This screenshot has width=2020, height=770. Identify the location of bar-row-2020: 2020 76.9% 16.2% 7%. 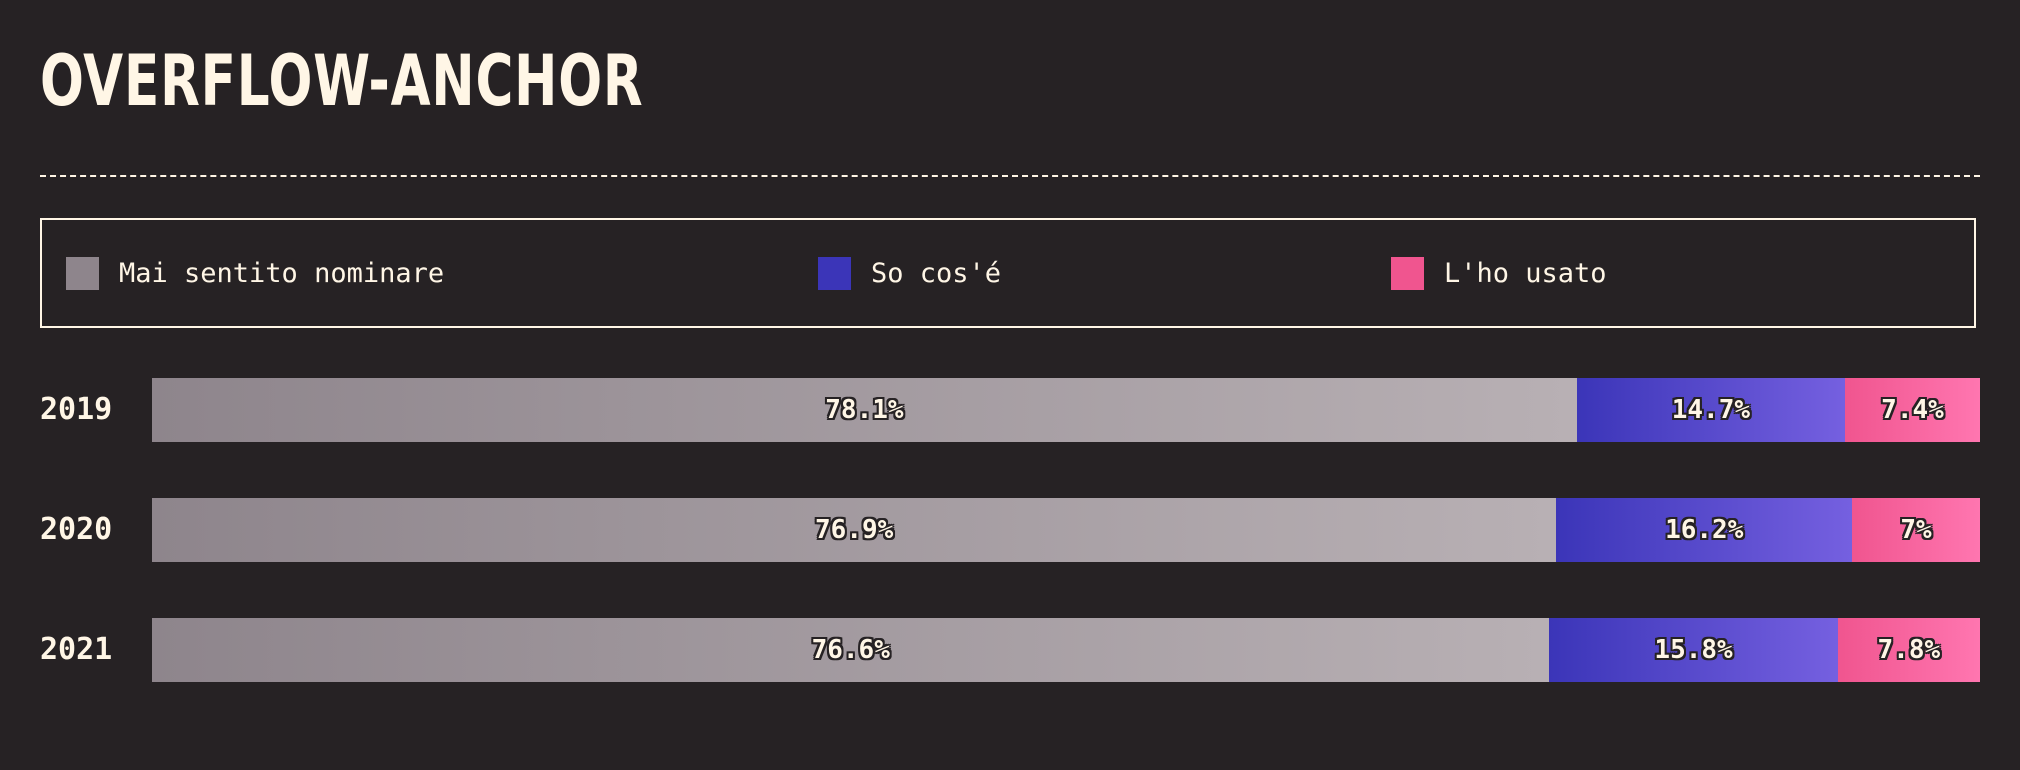
(1010, 530).